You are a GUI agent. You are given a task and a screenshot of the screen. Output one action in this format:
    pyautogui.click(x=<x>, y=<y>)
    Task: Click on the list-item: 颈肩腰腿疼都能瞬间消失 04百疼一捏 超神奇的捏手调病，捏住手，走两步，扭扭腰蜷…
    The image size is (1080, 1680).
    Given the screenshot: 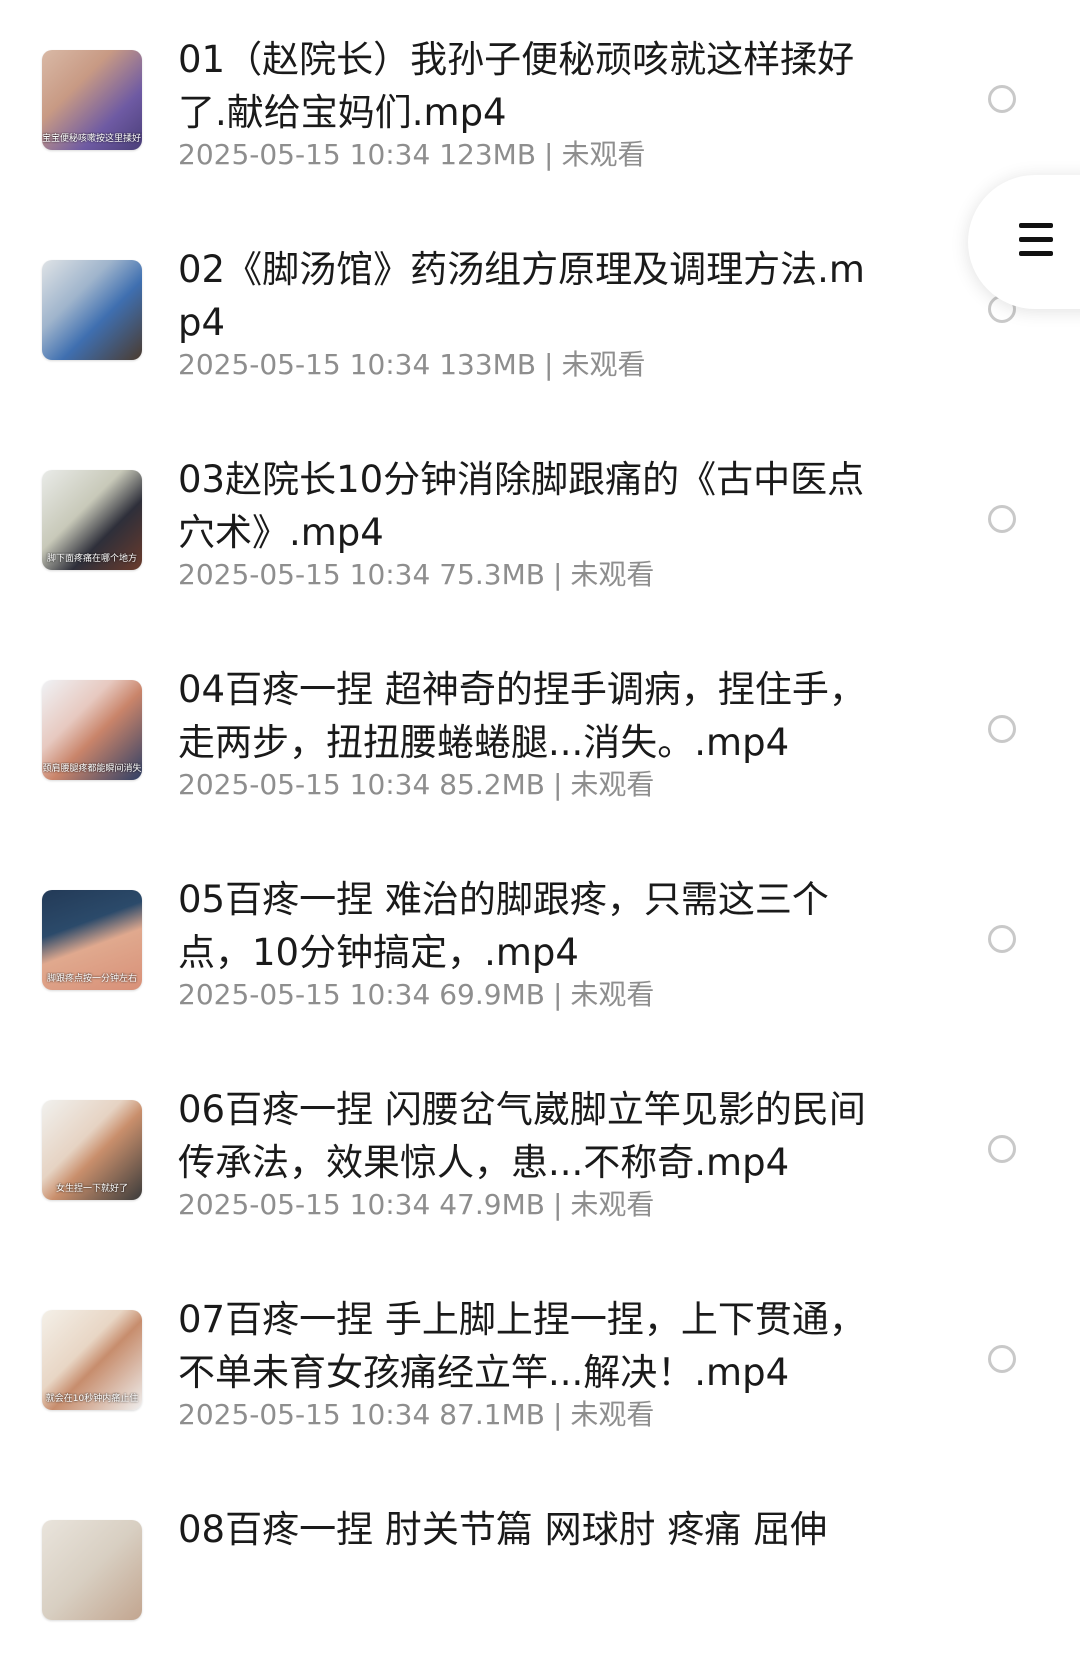 What is the action you would take?
    pyautogui.click(x=540, y=735)
    